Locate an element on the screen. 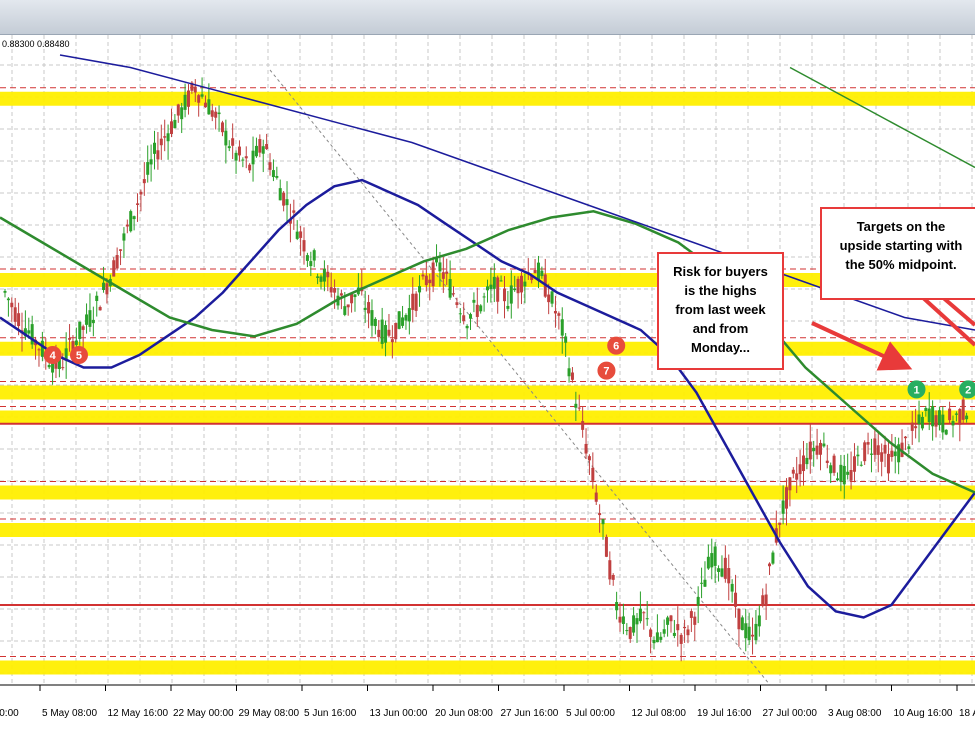 Image resolution: width=975 pixels, height=731 pixels. window-titlebar is located at coordinates (487, 17).